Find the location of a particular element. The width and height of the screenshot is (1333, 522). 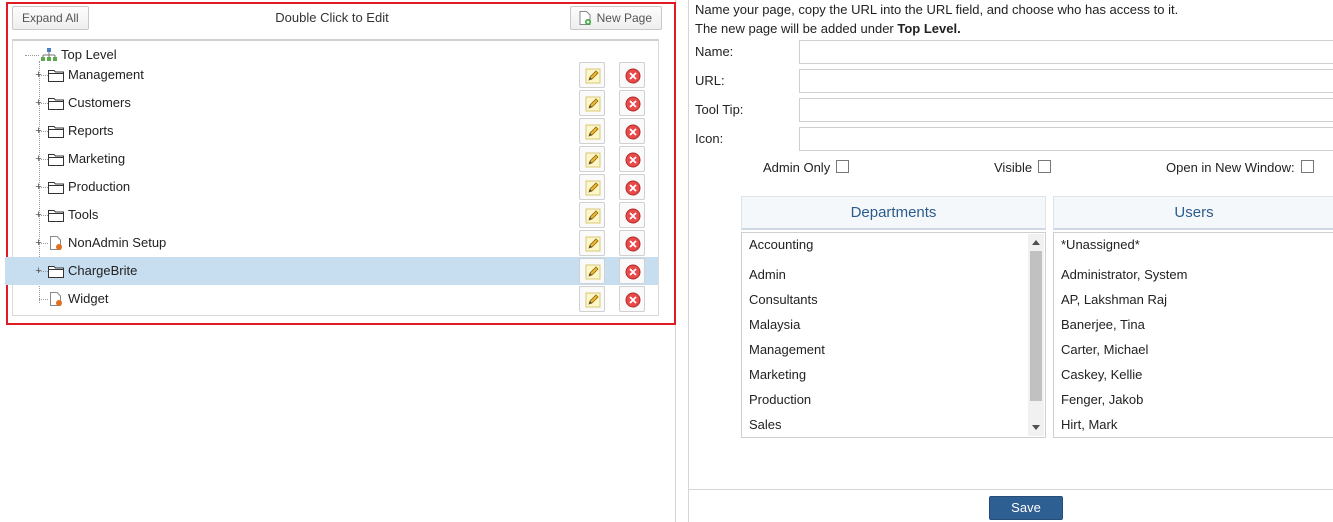

tree-node-customers: + Customers is located at coordinates (331, 103).